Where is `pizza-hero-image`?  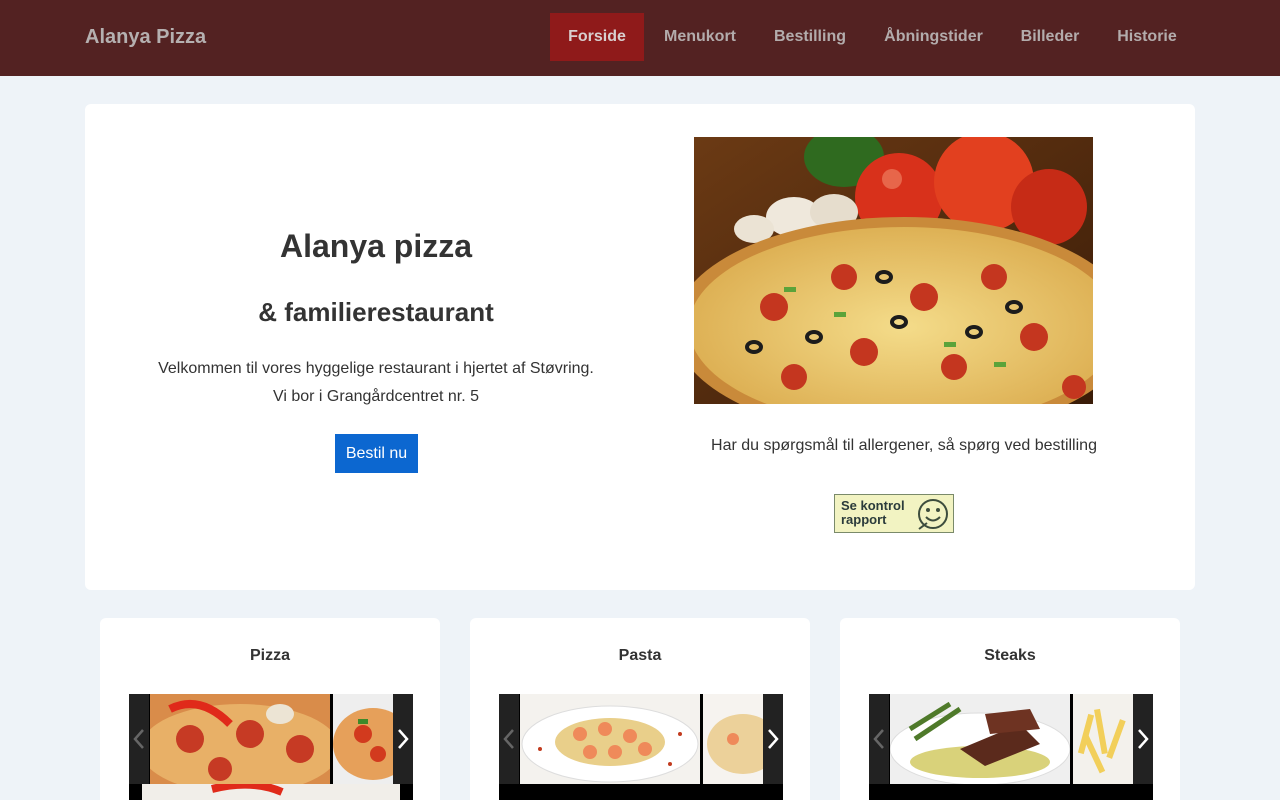
pizza-hero-image is located at coordinates (893, 270).